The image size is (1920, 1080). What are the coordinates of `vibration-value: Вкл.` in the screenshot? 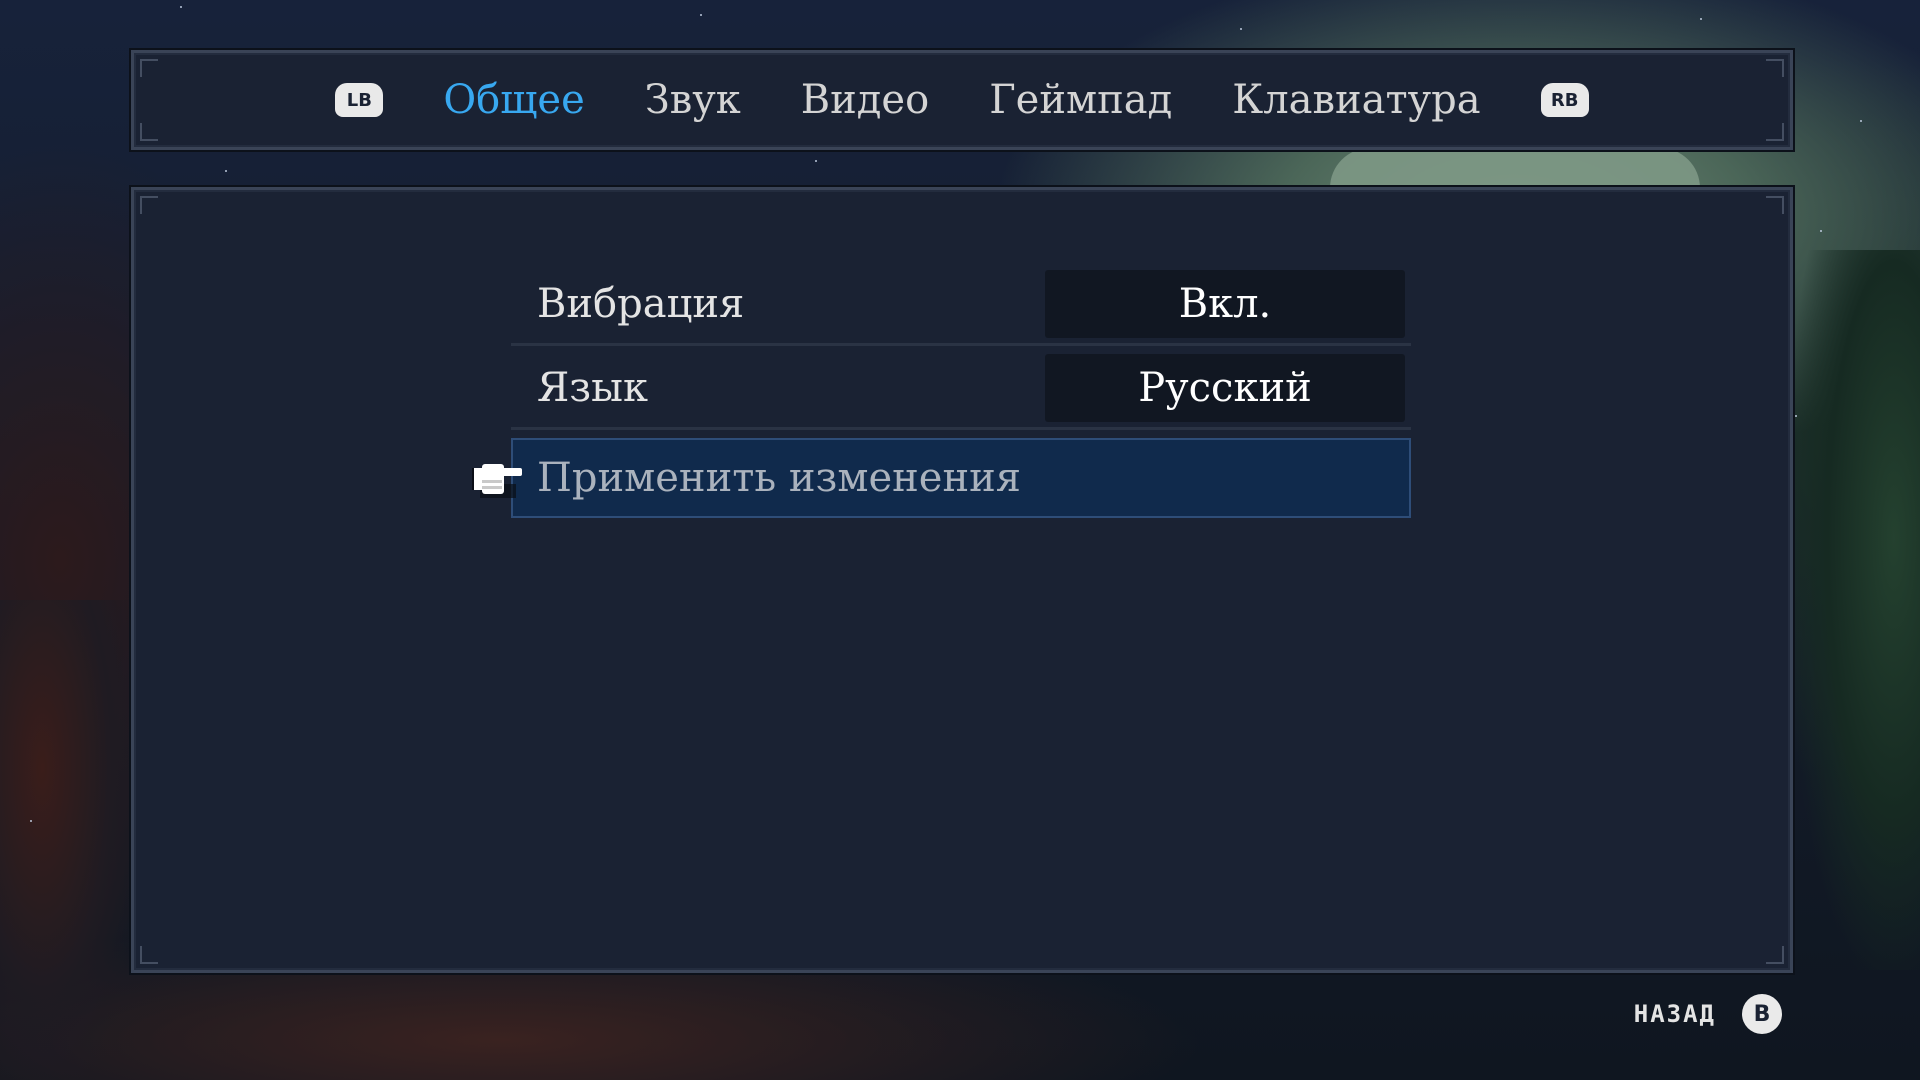 It's located at (1225, 304).